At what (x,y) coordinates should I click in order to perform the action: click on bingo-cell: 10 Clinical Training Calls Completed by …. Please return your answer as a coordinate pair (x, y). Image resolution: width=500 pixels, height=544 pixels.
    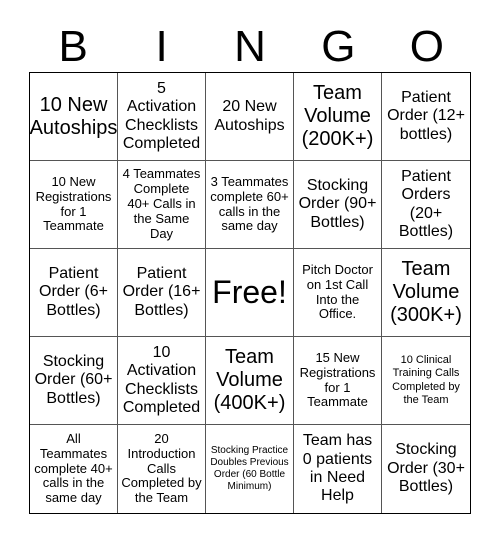
    Looking at the image, I should click on (426, 381).